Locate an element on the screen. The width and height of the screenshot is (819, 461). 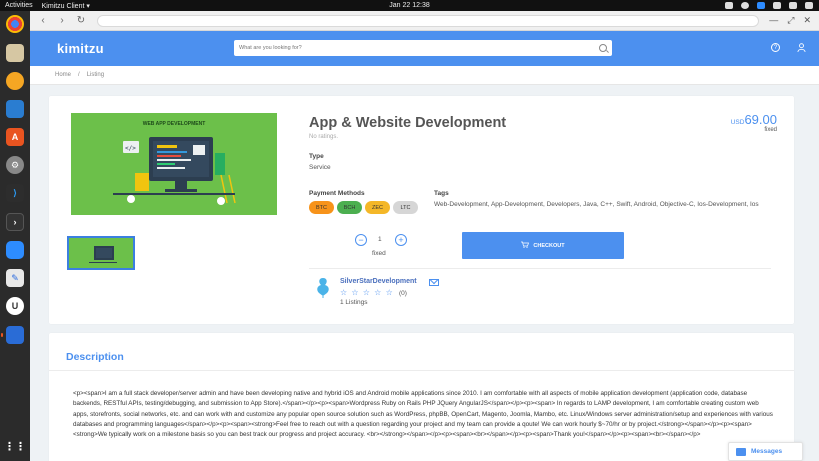
settings-icon: ⚙ is located at coordinates (15, 165).